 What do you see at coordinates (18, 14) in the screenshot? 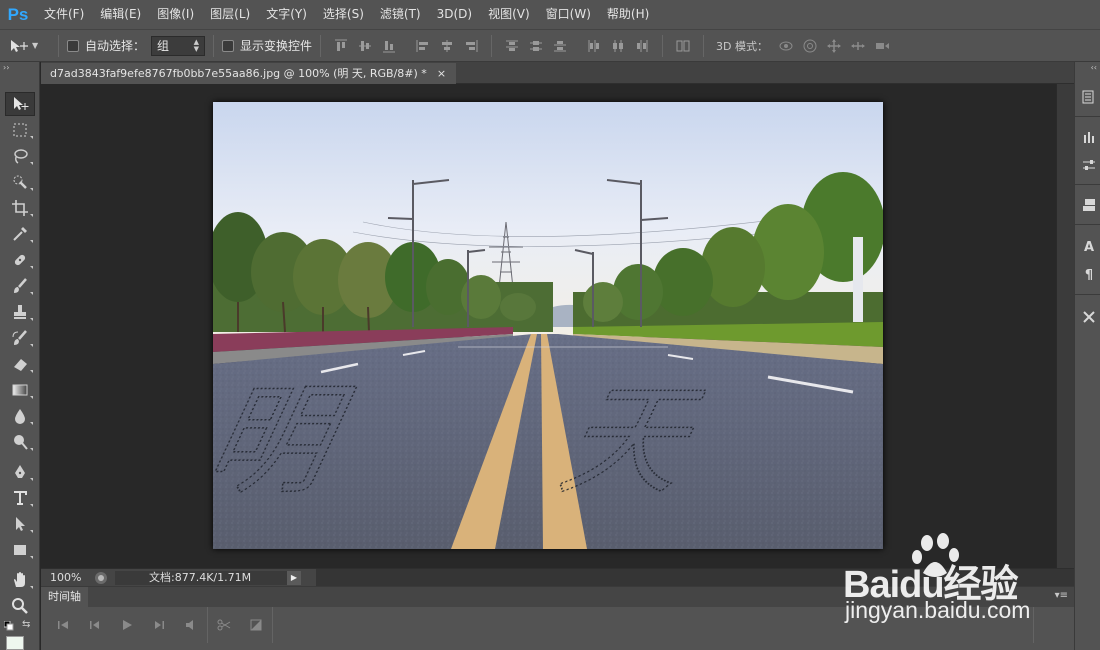
I see `ps-logo: Ps` at bounding box center [18, 14].